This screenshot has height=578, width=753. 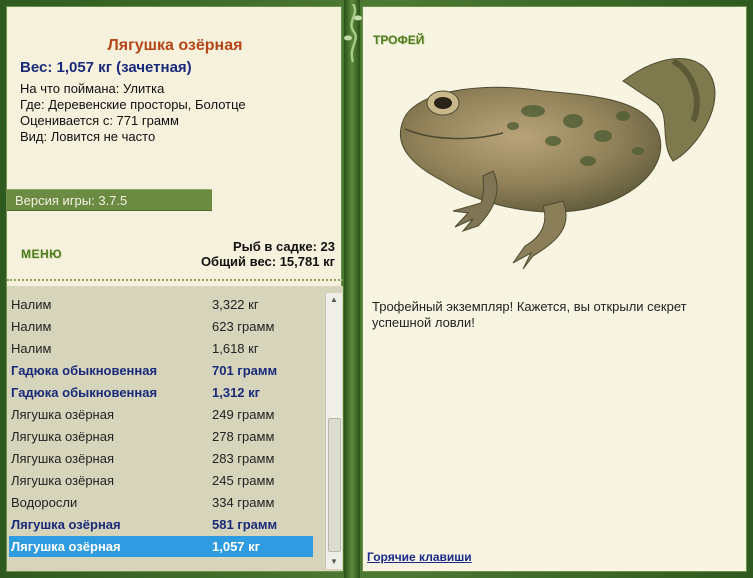 I want to click on list-item: Лягушка озёрная 283 грамм, so click(x=161, y=458).